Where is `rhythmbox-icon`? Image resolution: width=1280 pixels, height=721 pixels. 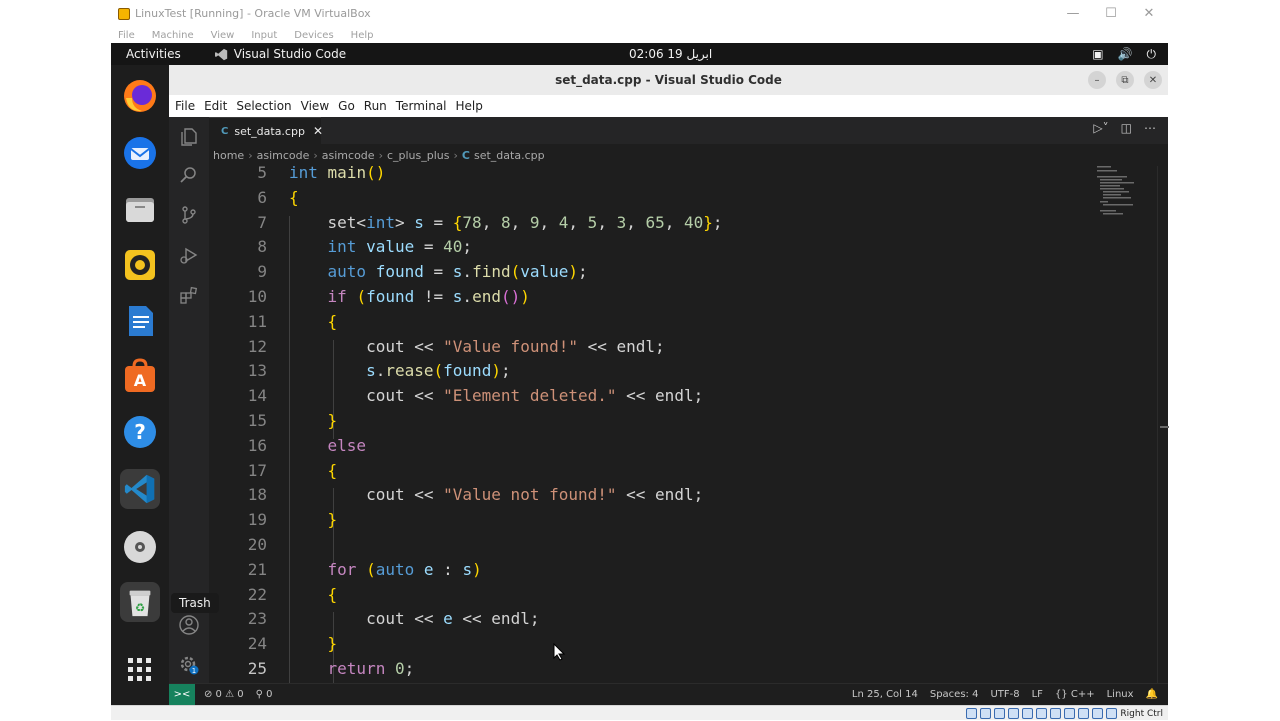
rhythmbox-icon is located at coordinates (140, 265).